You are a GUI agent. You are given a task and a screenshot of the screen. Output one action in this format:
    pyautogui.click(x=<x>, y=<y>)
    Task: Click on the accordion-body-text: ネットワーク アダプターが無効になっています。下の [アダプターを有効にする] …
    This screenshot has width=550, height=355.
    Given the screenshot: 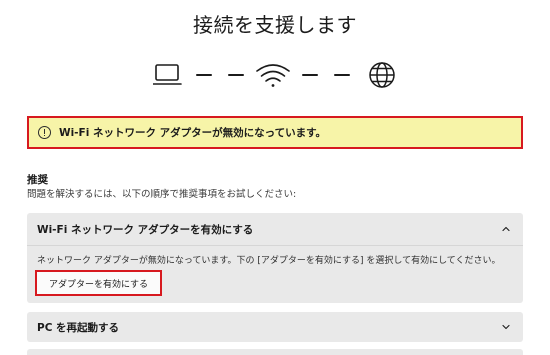 What is the action you would take?
    pyautogui.click(x=269, y=261)
    